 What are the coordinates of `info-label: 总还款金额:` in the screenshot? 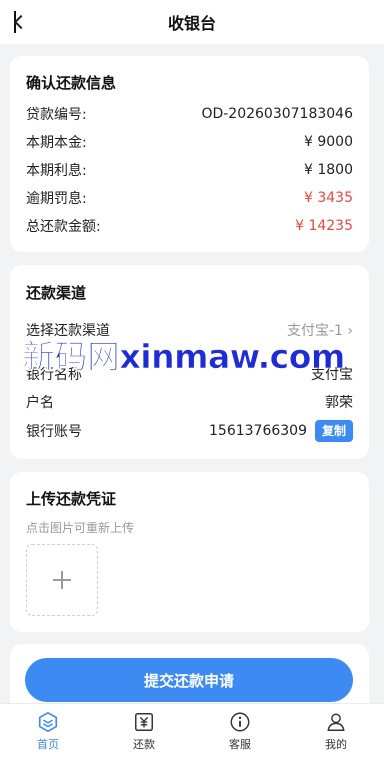 It's located at (63, 227).